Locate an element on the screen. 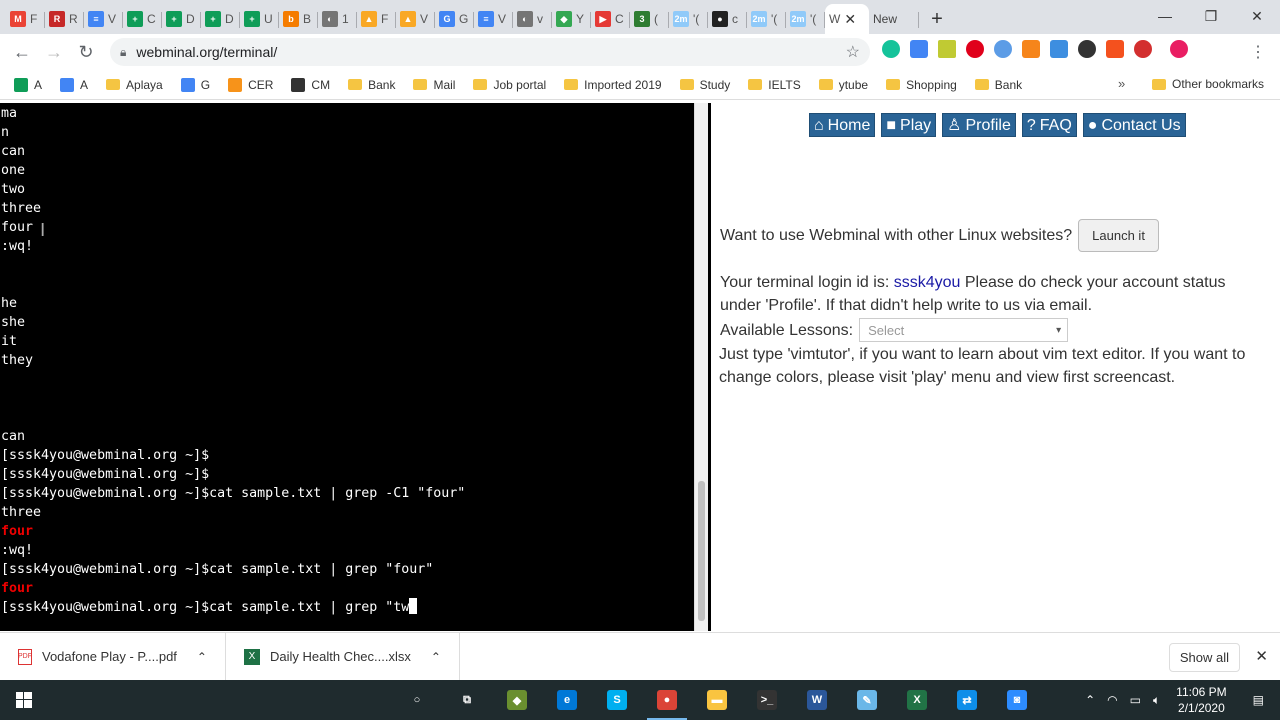 The image size is (1280, 720). browser-tab: ▶ C is located at coordinates (610, 19).